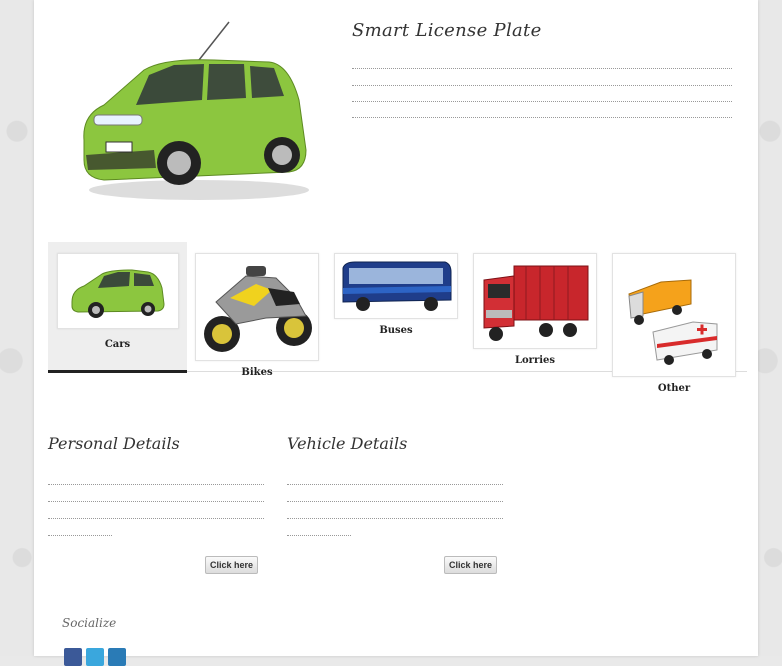 Image resolution: width=782 pixels, height=666 pixels. I want to click on personal-details-button: Click here, so click(232, 565).